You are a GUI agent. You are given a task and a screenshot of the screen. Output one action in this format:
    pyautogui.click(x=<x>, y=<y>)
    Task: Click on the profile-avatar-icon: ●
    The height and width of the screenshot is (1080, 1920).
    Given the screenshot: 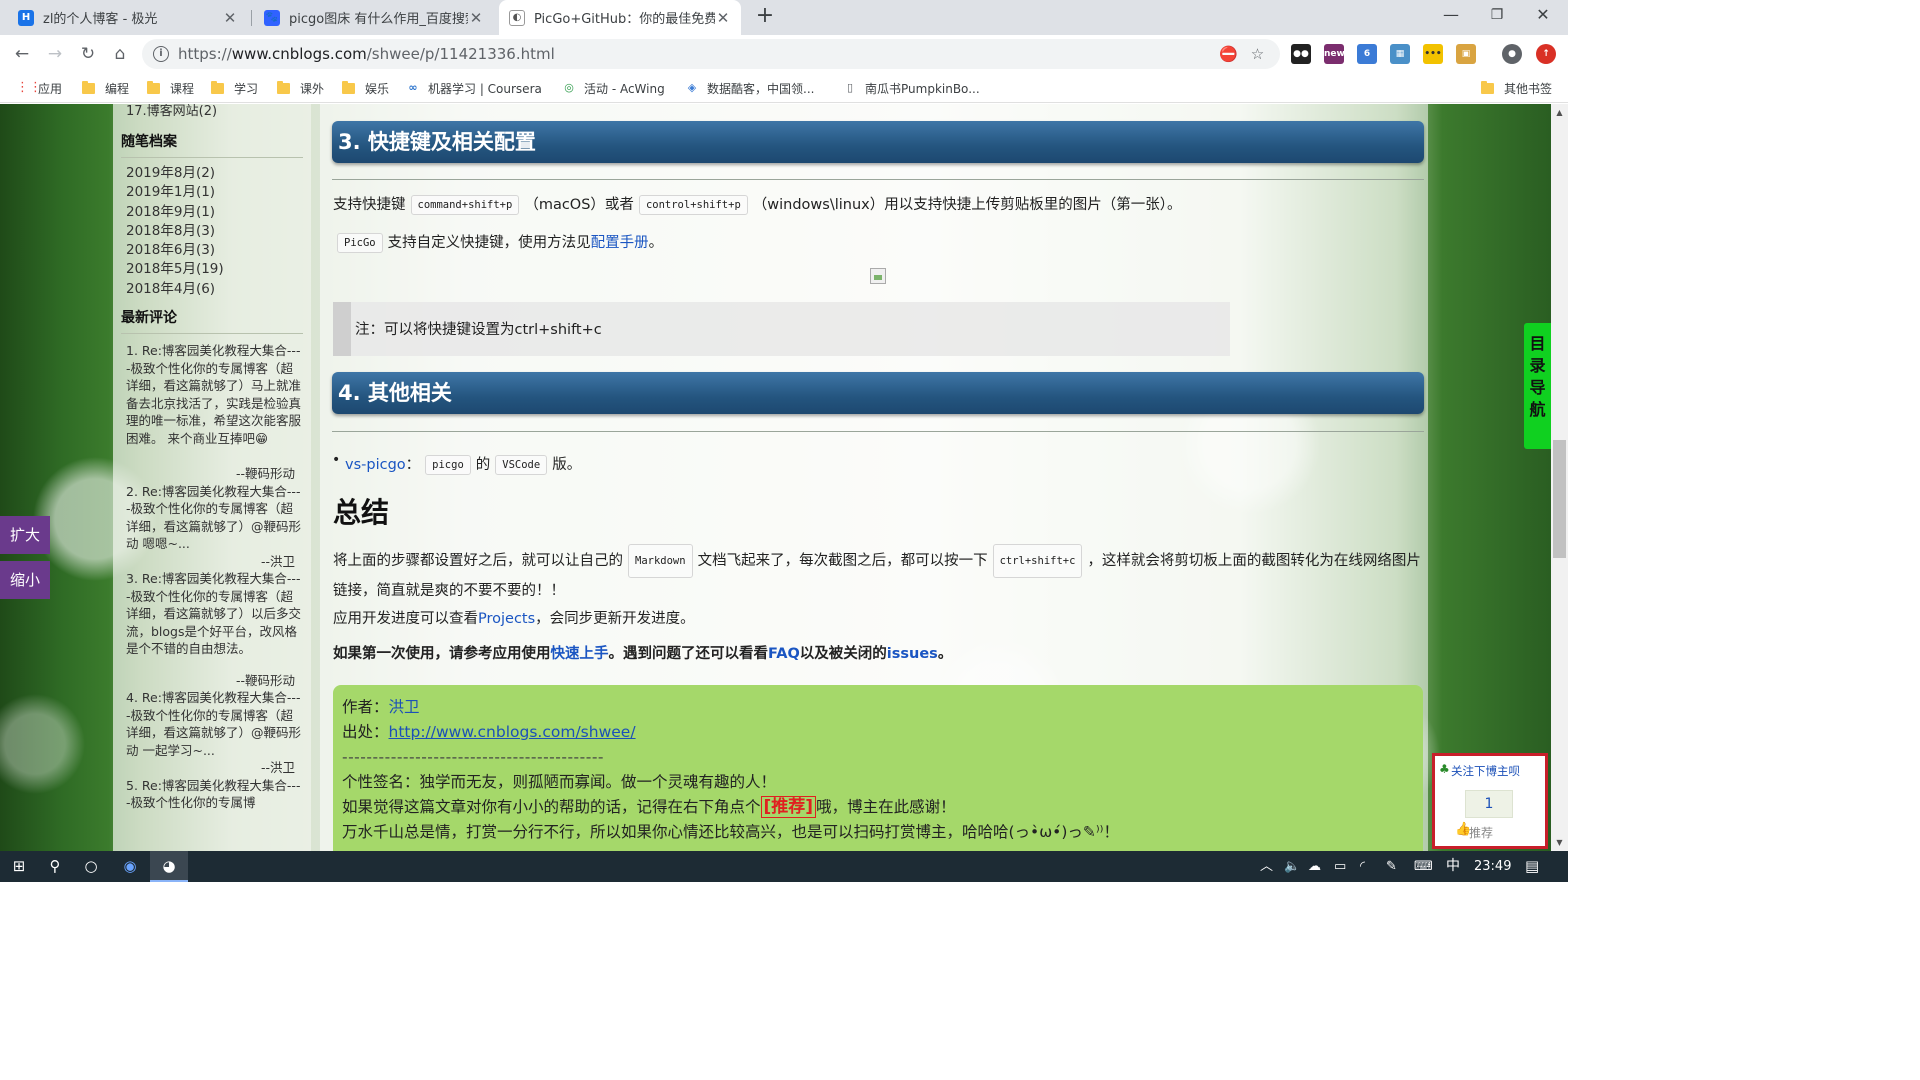 What is the action you would take?
    pyautogui.click(x=1512, y=54)
    